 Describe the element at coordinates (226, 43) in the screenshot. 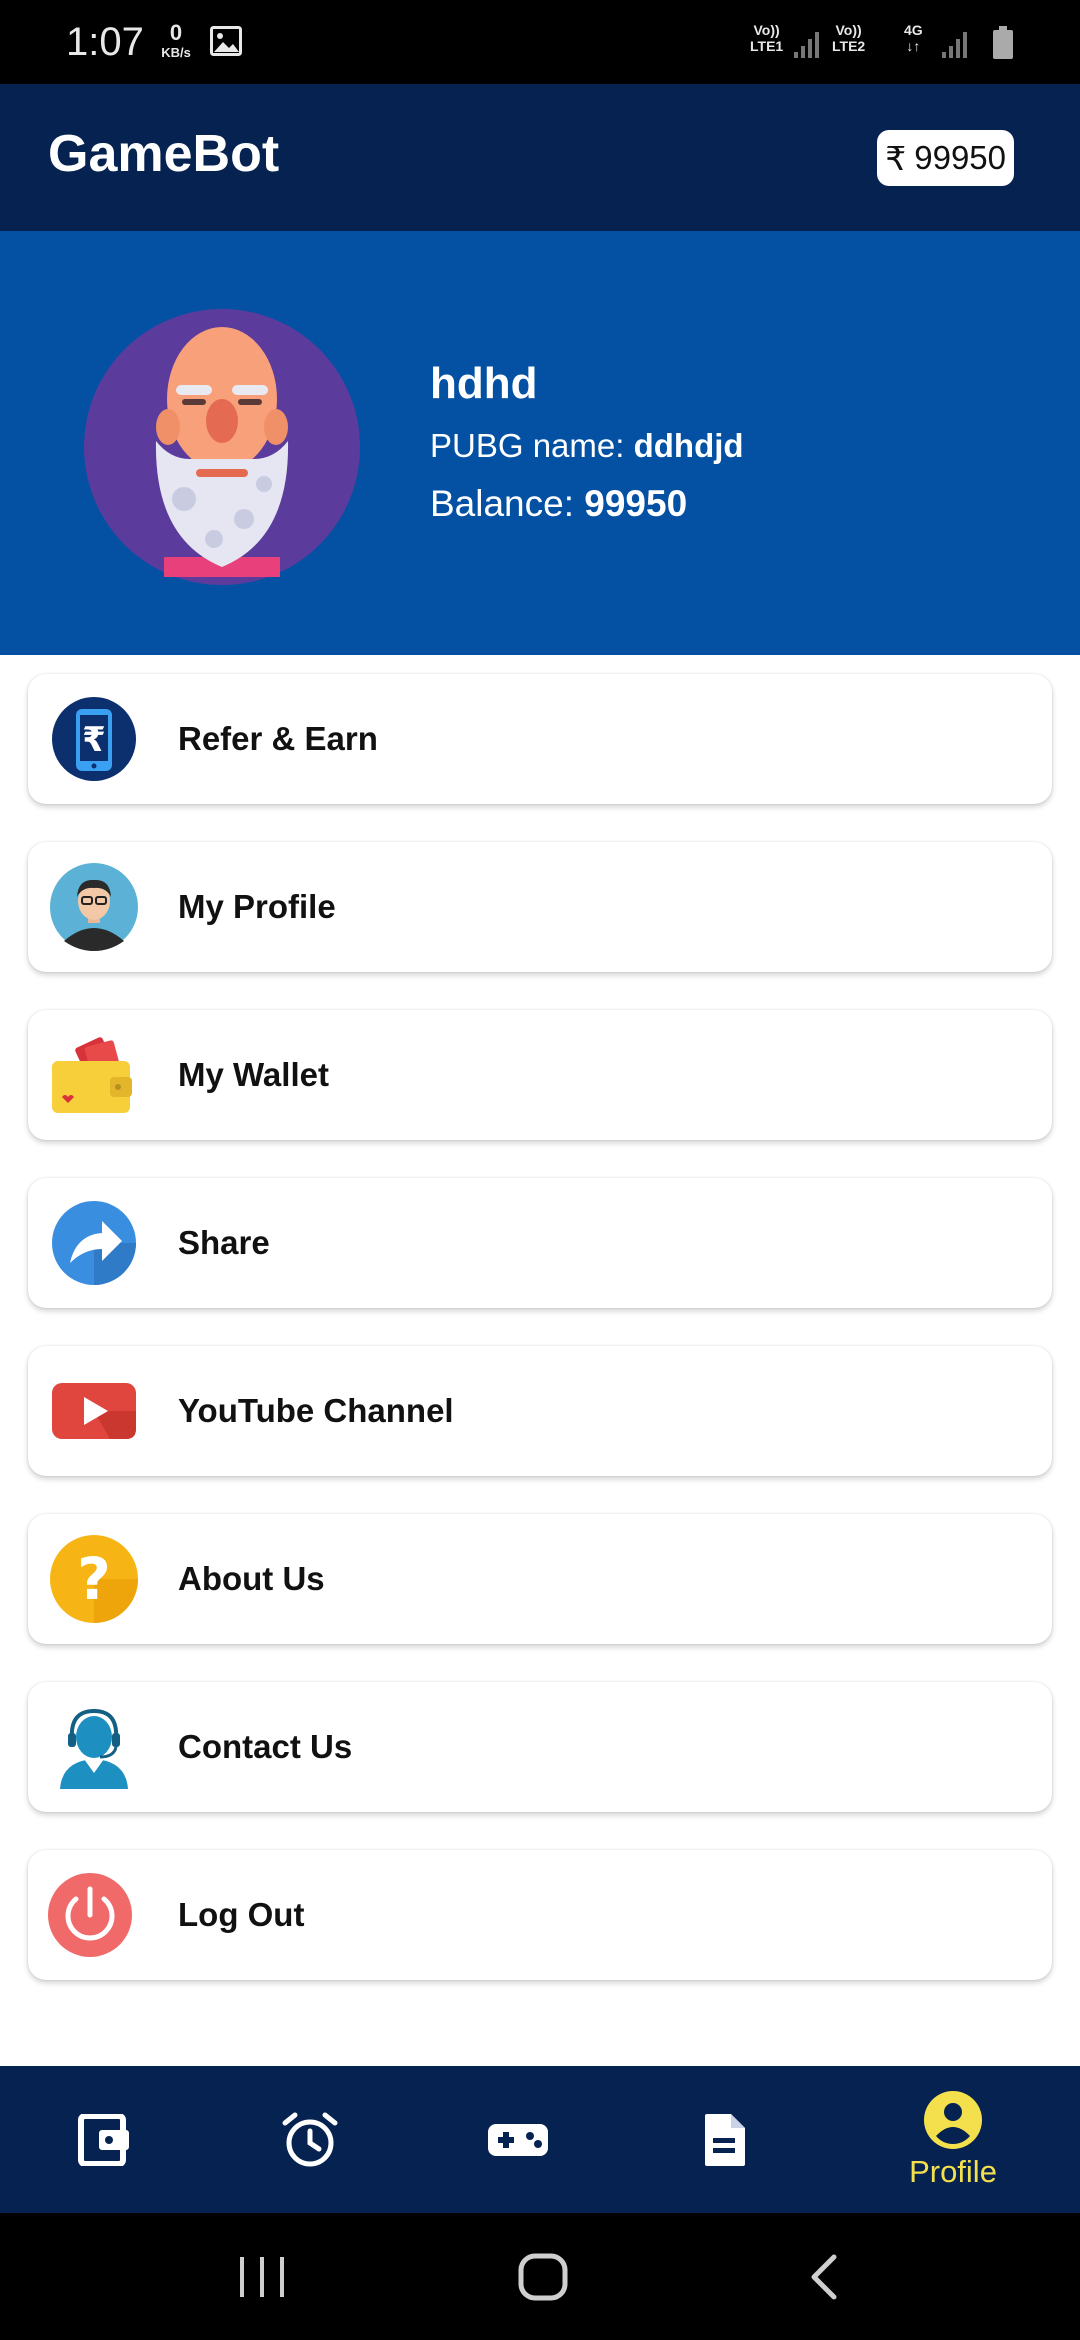

I see `gallery-notification-icon` at that location.